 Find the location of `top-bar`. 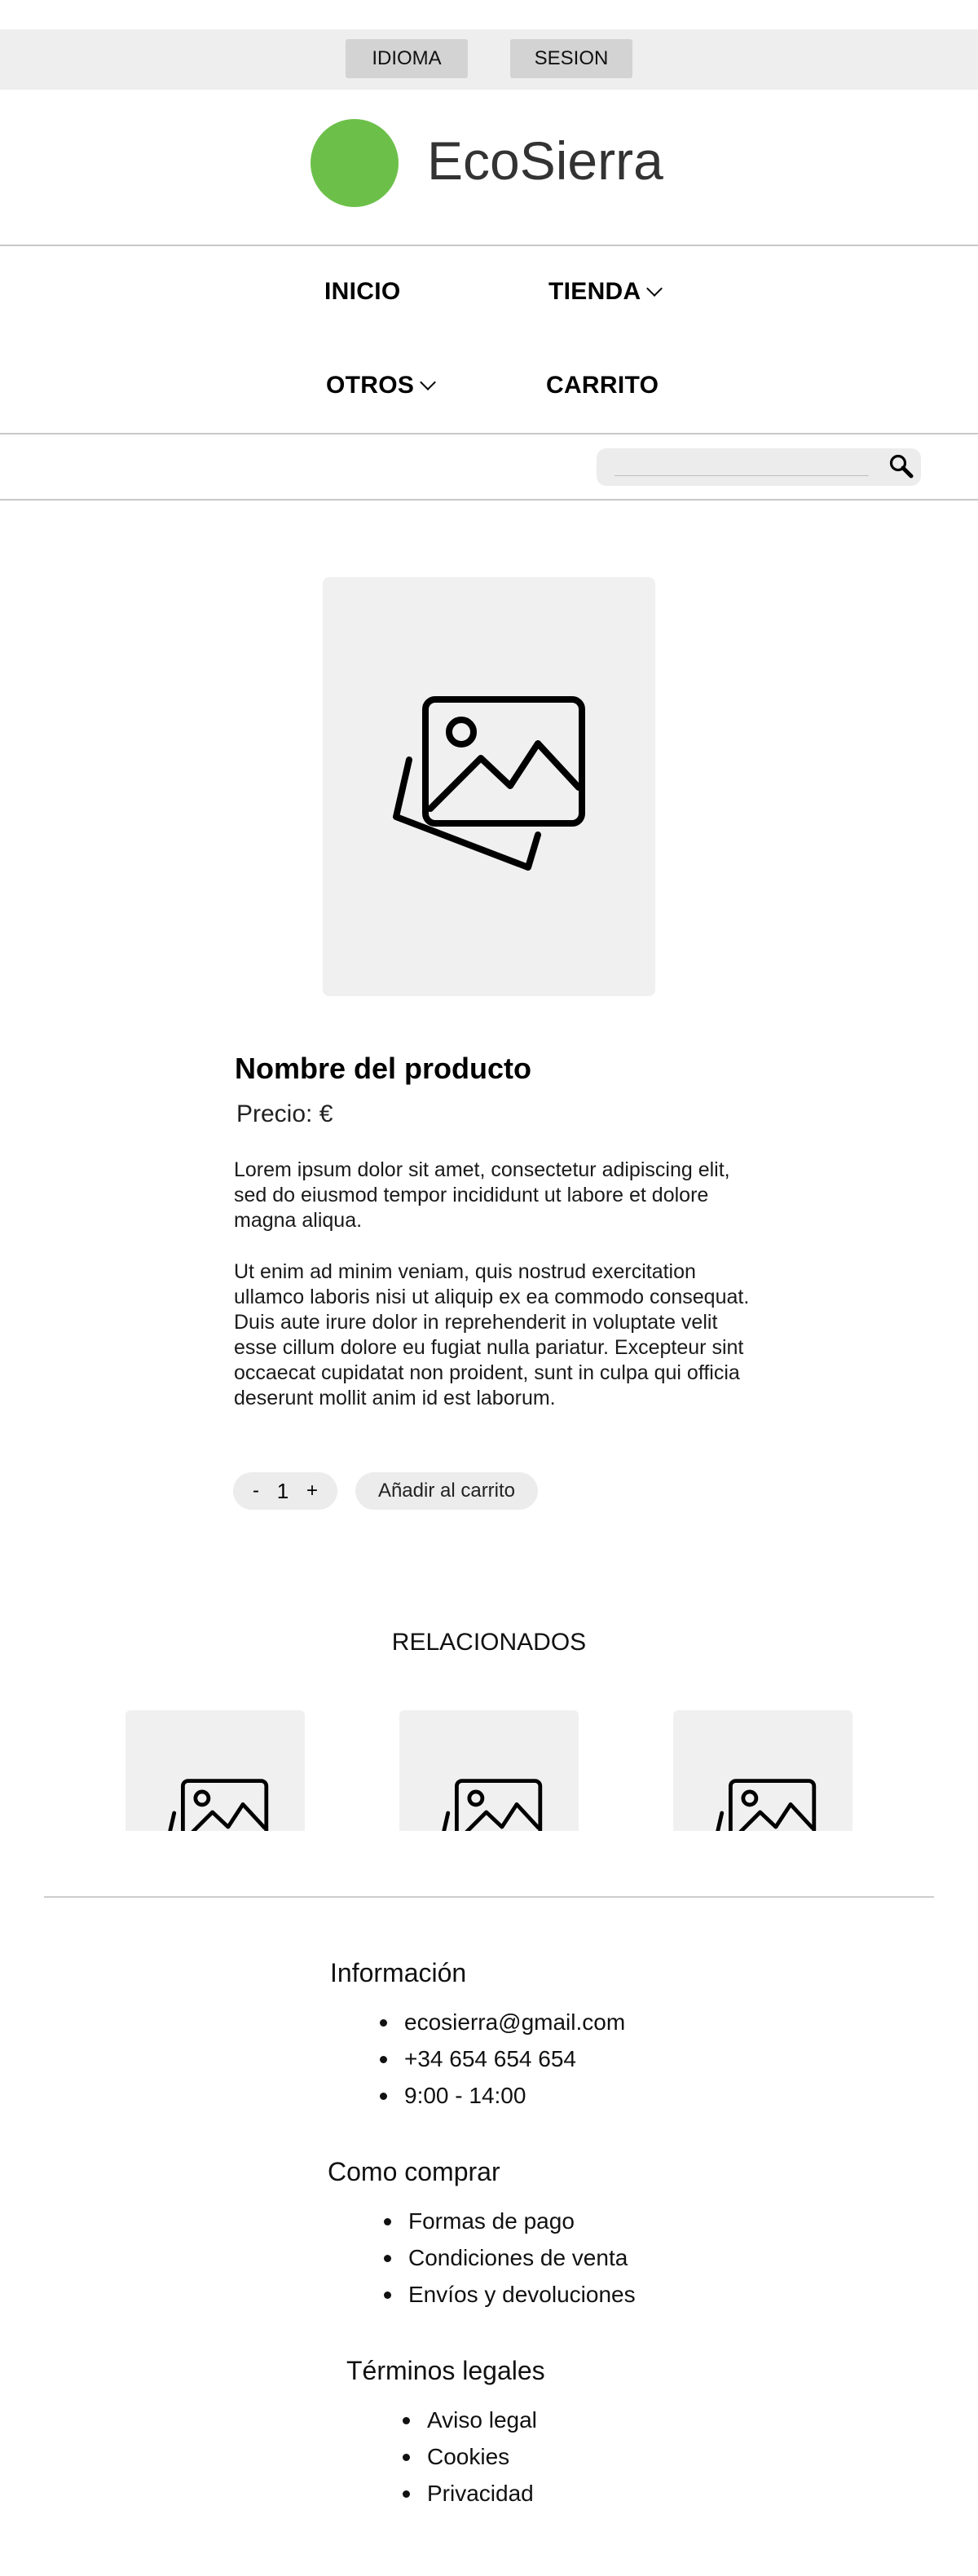

top-bar is located at coordinates (489, 59).